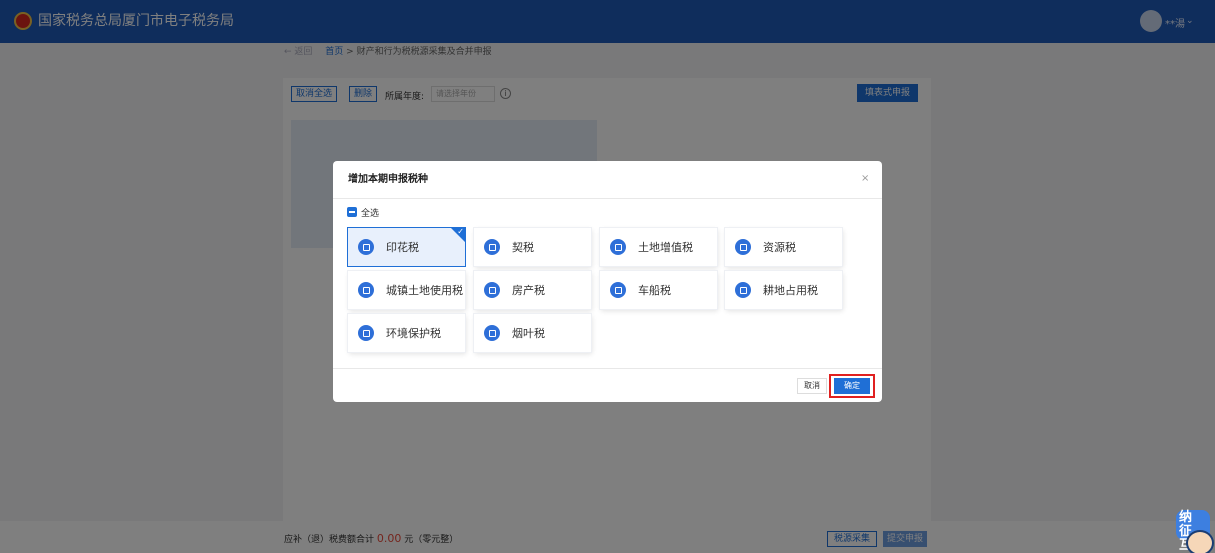 The width and height of the screenshot is (1215, 553). I want to click on tax-option-1: 契税, so click(532, 247).